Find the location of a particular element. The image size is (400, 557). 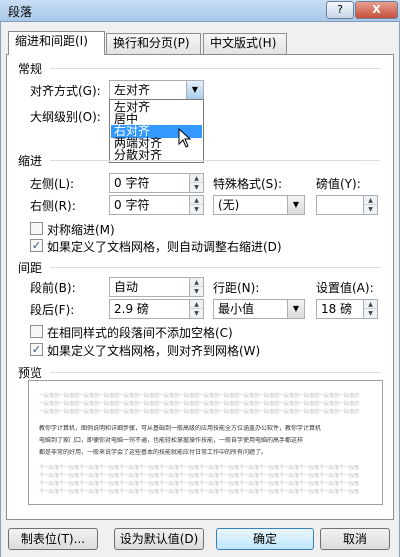

by-value-input: ▲ ▼ is located at coordinates (347, 205).